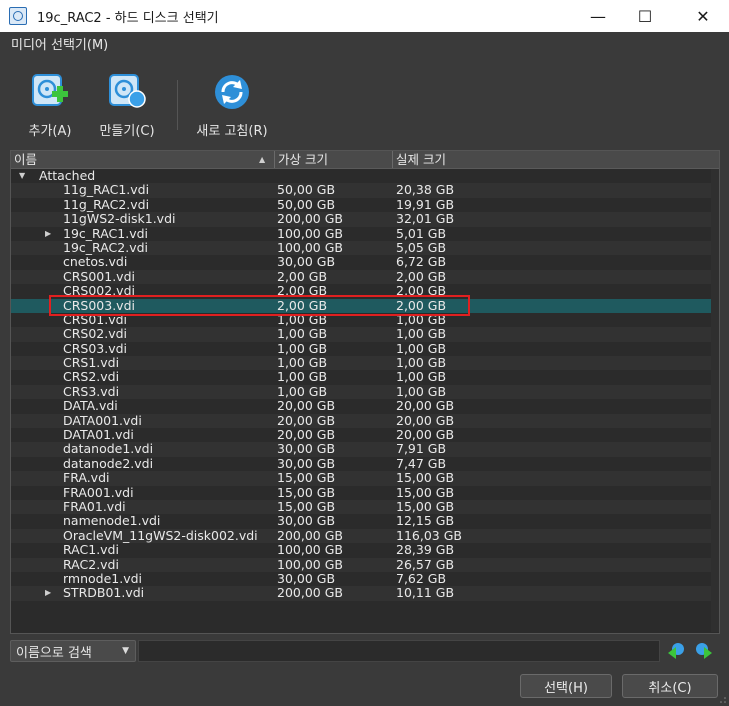 Image resolution: width=729 pixels, height=706 pixels. I want to click on table-row: FRA.vdi 15,00 GB 15,00 GB, so click(365, 478).